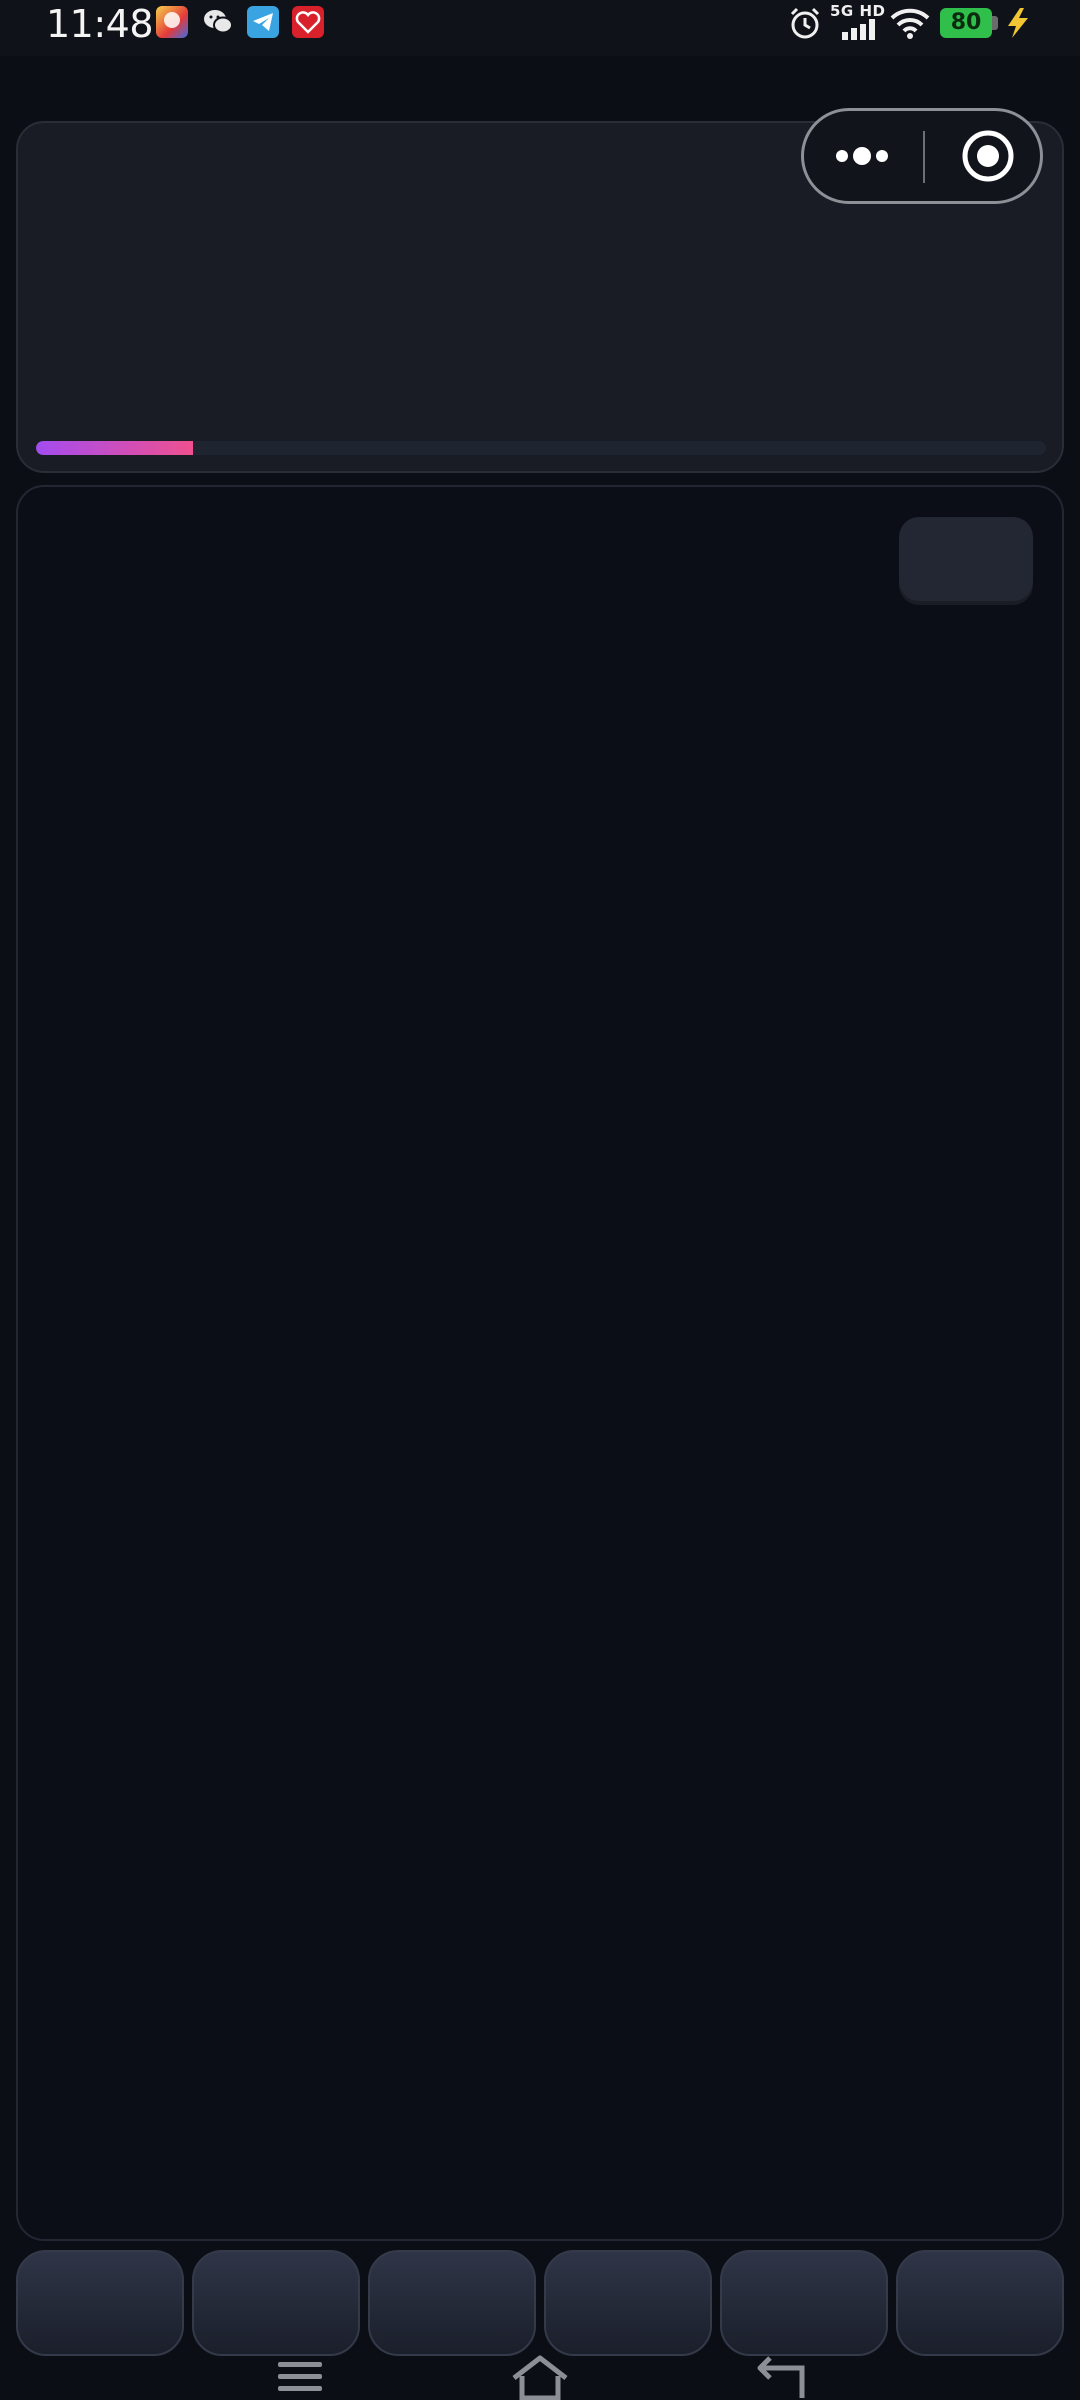 This screenshot has height=2400, width=1080. Describe the element at coordinates (114, 448) in the screenshot. I see `progress-fill` at that location.